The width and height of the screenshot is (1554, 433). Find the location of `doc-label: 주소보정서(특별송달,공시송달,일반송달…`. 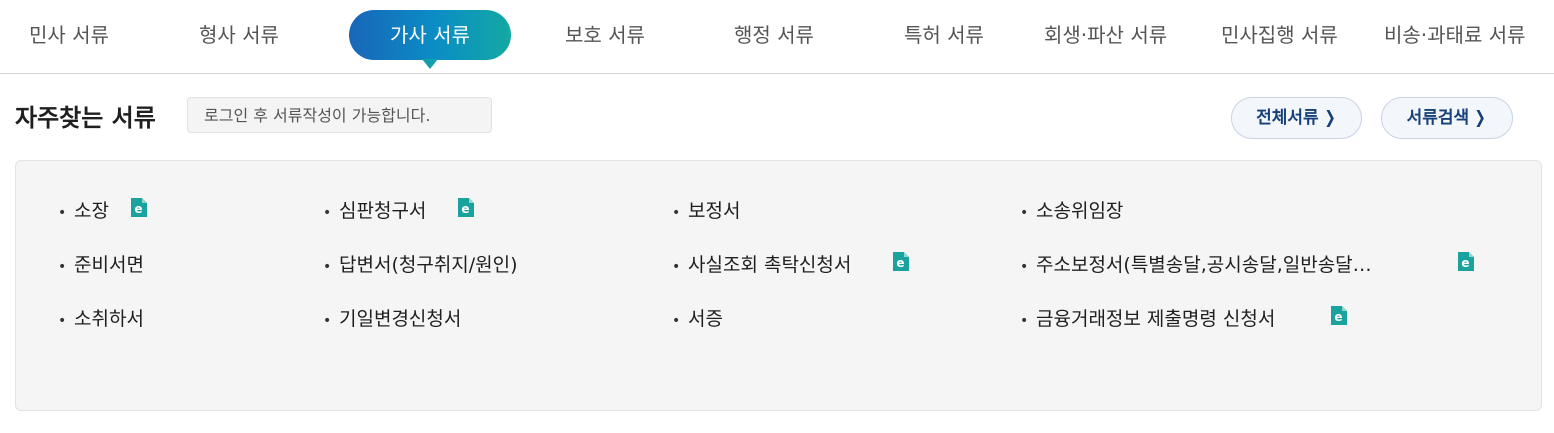

doc-label: 주소보정서(특별송달,공시송달,일반송달… is located at coordinates (1204, 265).